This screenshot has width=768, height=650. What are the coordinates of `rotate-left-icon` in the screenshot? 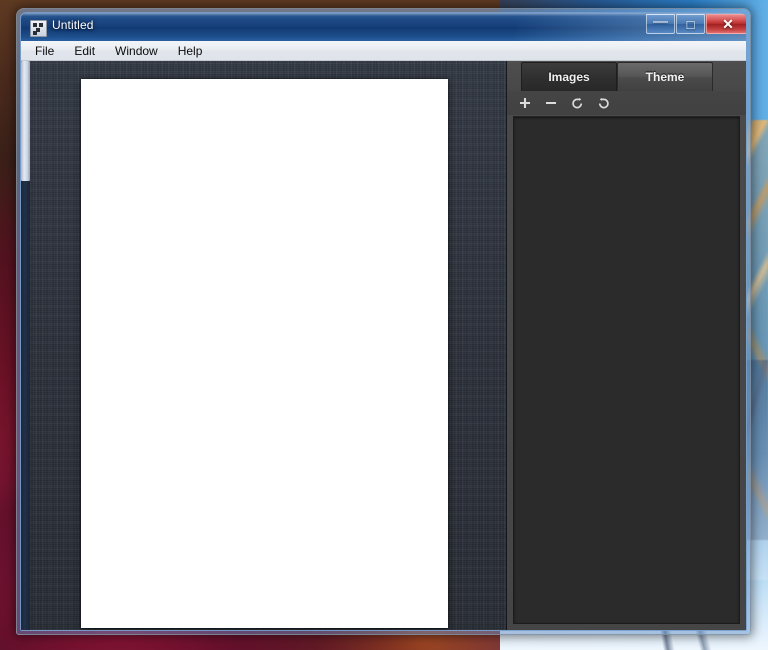 It's located at (577, 103).